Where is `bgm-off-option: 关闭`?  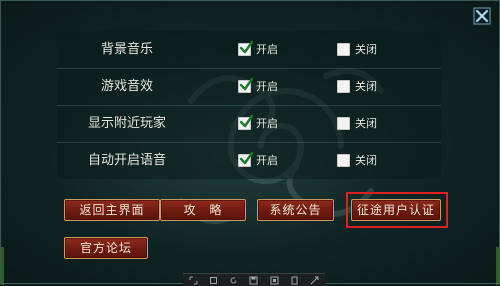
bgm-off-option: 关闭 is located at coordinates (357, 49).